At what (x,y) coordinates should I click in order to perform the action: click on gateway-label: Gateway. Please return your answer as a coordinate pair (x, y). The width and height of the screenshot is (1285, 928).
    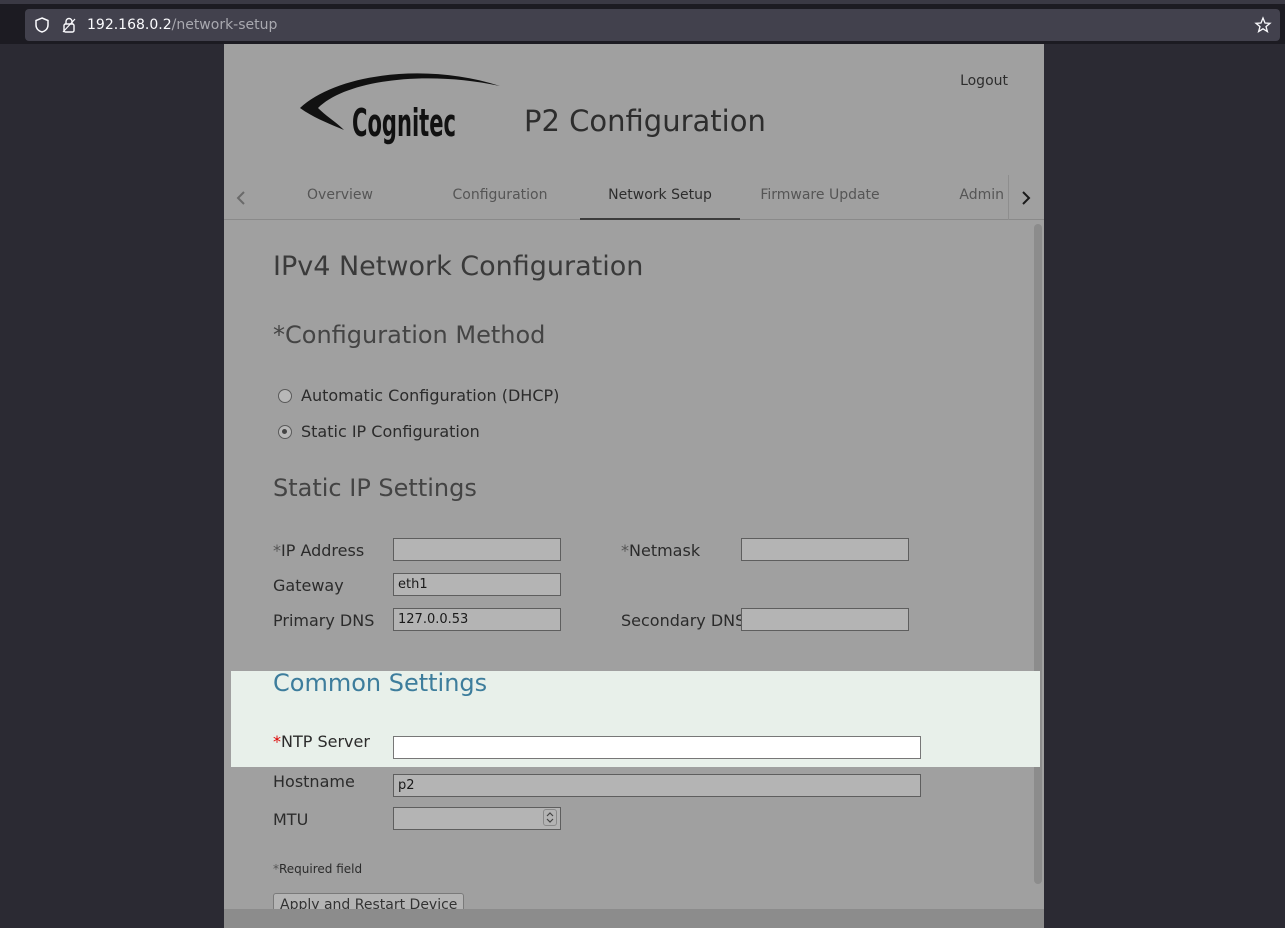
    Looking at the image, I should click on (308, 585).